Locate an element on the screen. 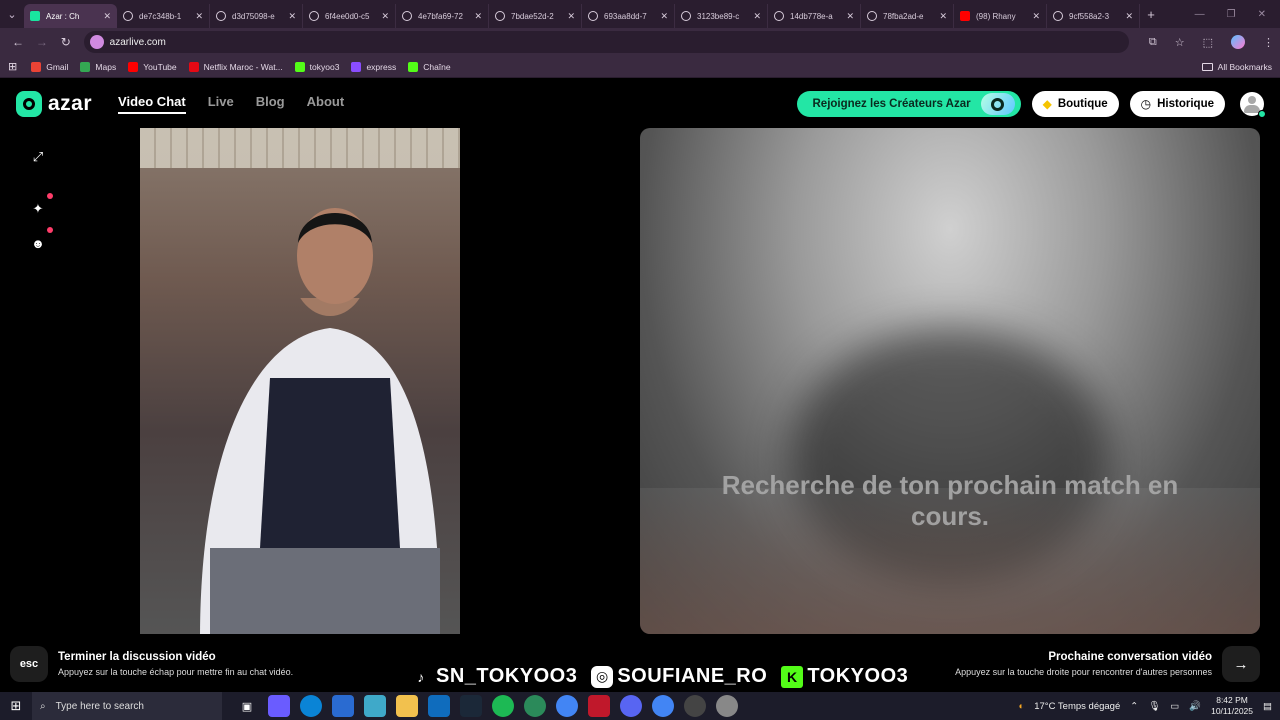 The image size is (1280, 720). instagram-handle-text: SOUFIANE_RO is located at coordinates (692, 676).